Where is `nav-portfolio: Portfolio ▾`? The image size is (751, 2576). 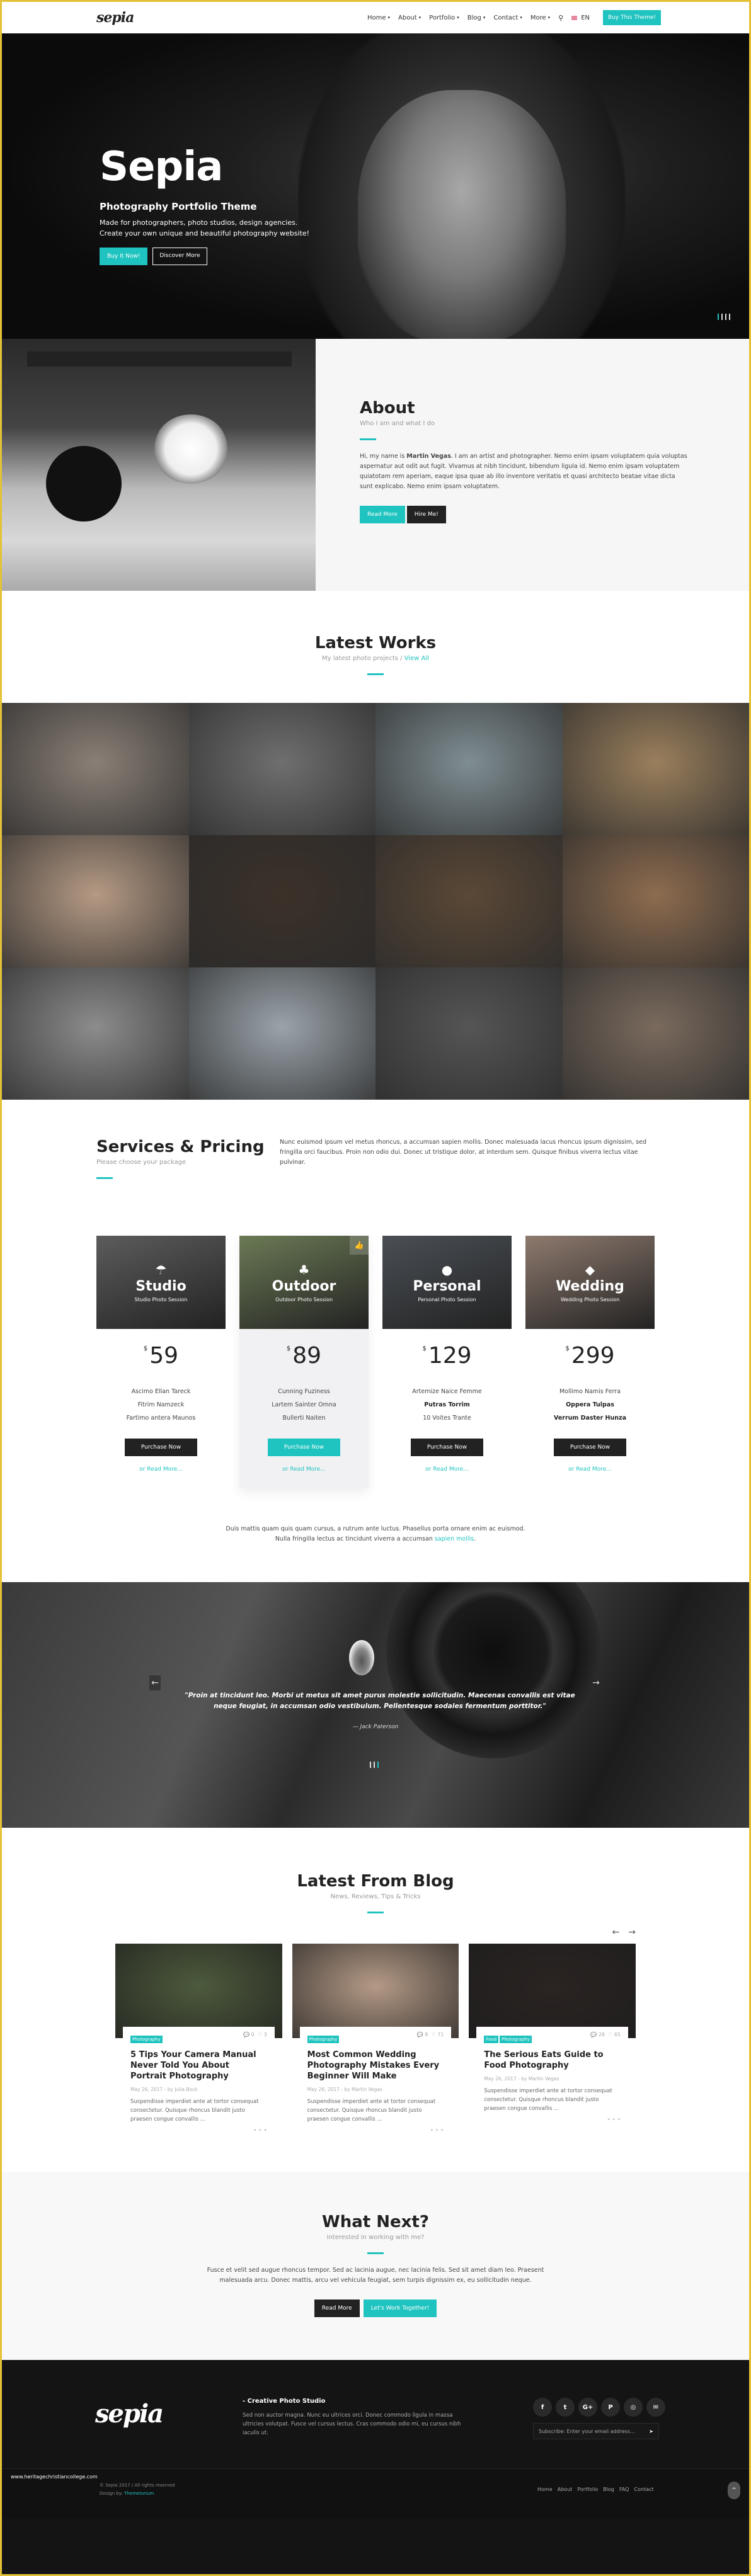
nav-portfolio: Portfolio ▾ is located at coordinates (444, 17).